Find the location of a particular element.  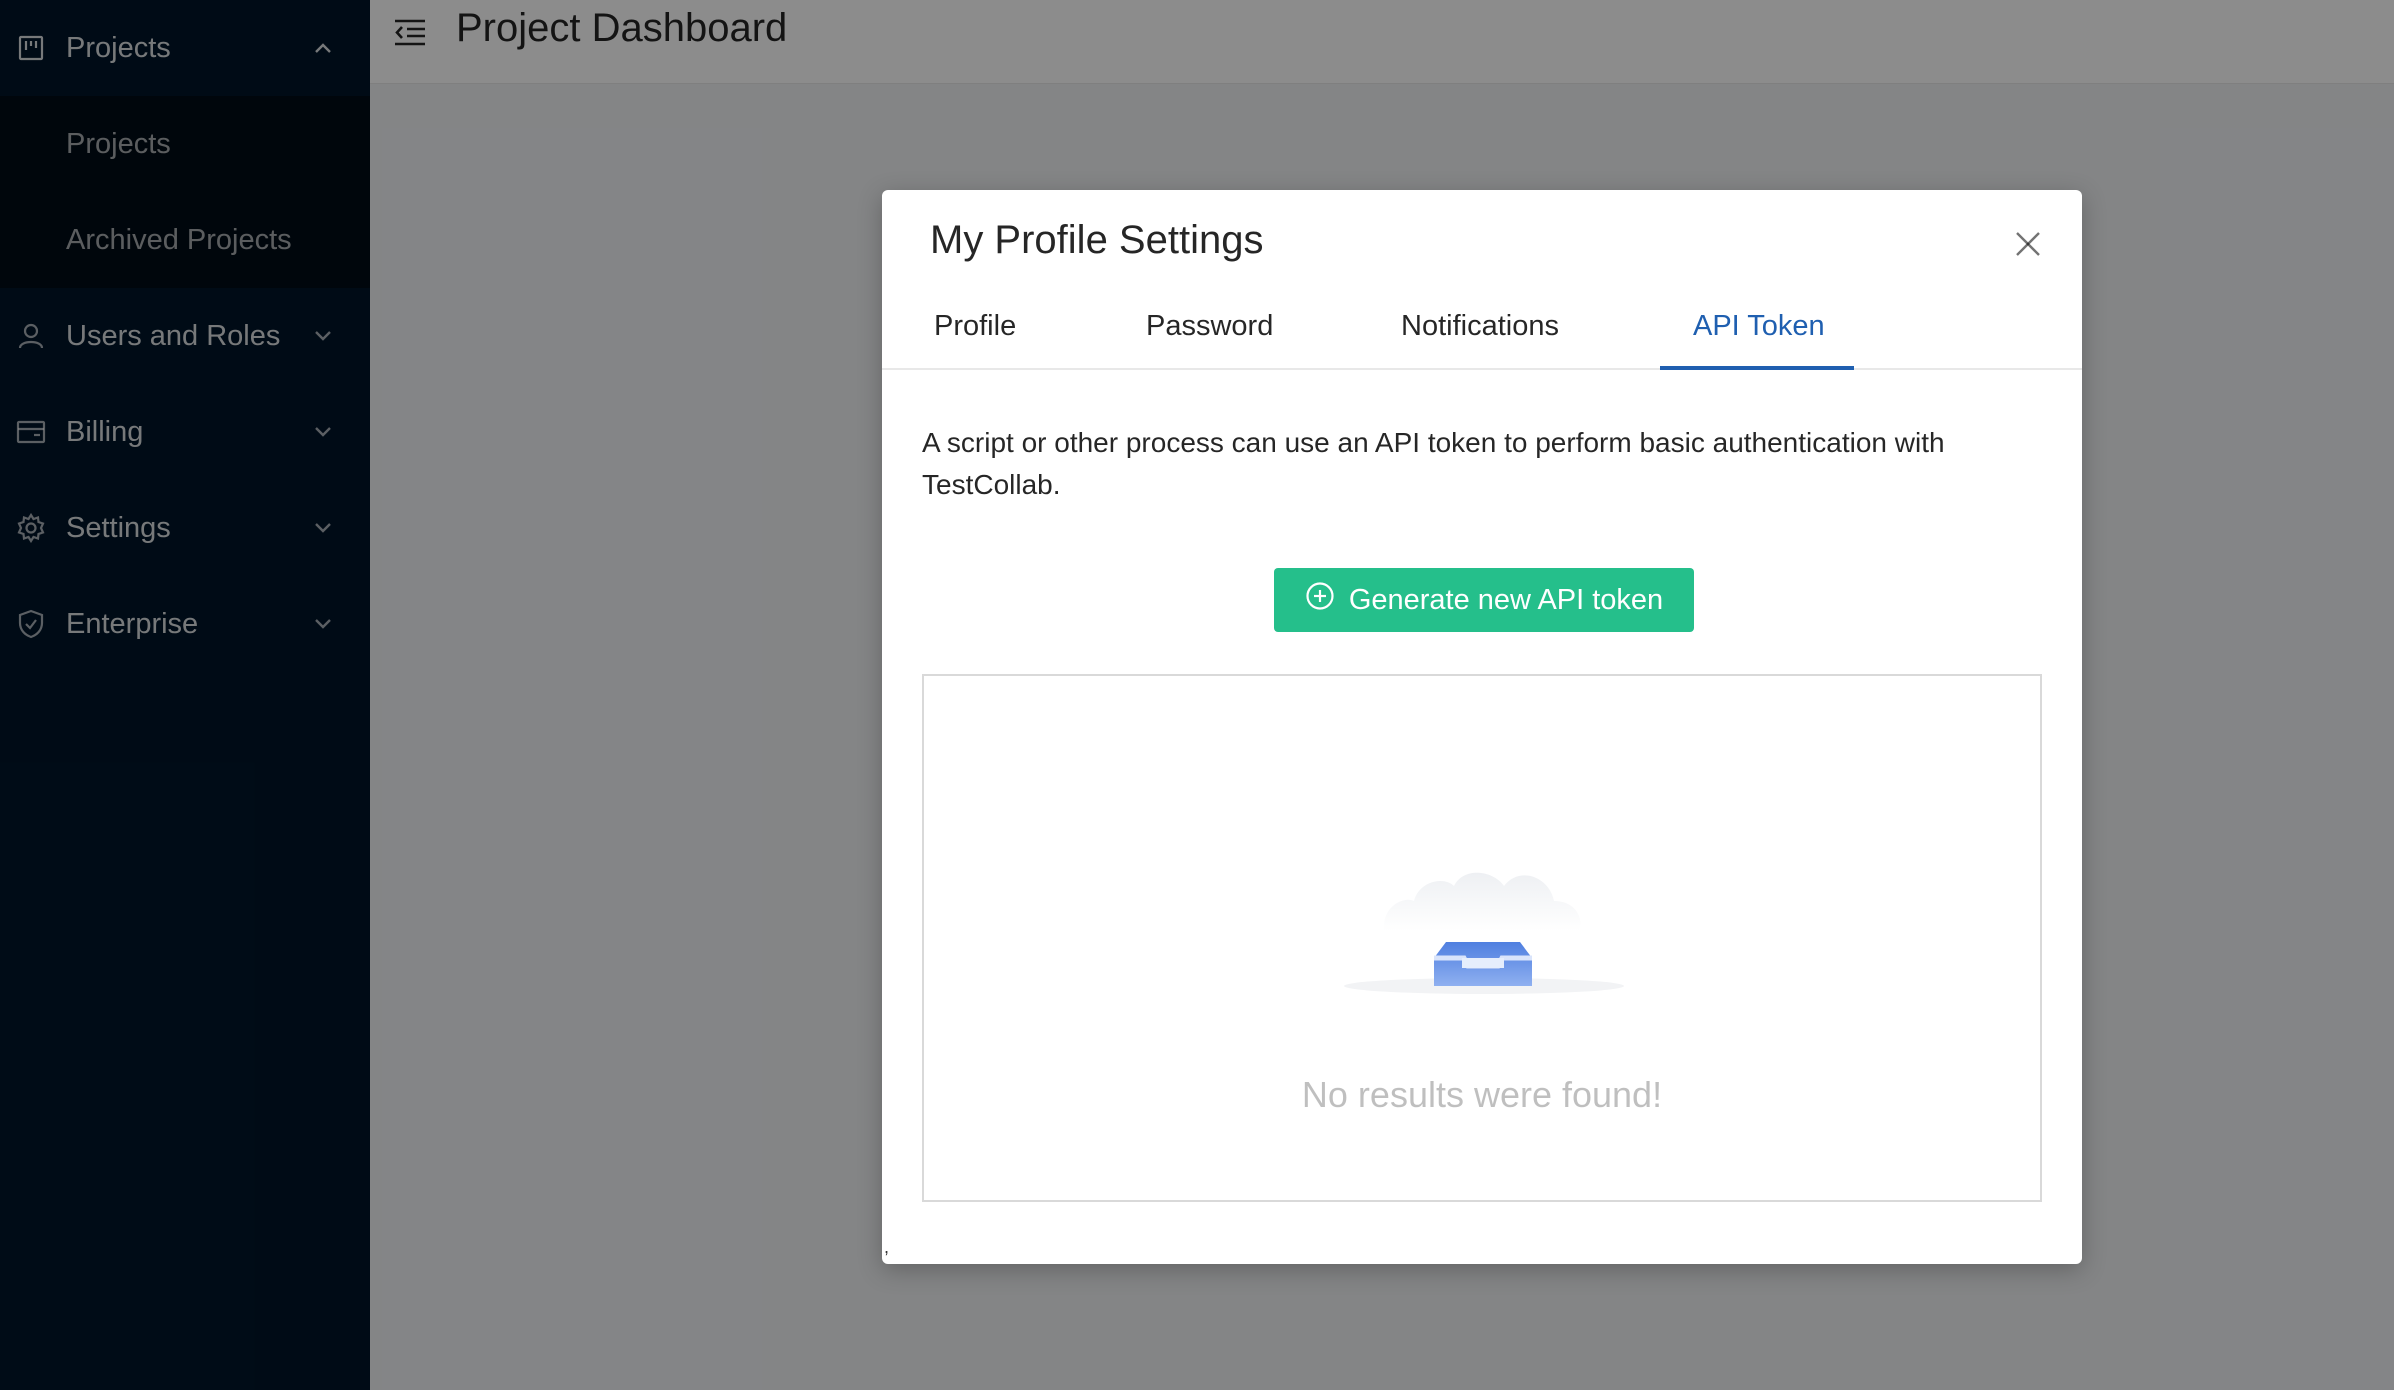

empty-inbox-icon is located at coordinates (1484, 933).